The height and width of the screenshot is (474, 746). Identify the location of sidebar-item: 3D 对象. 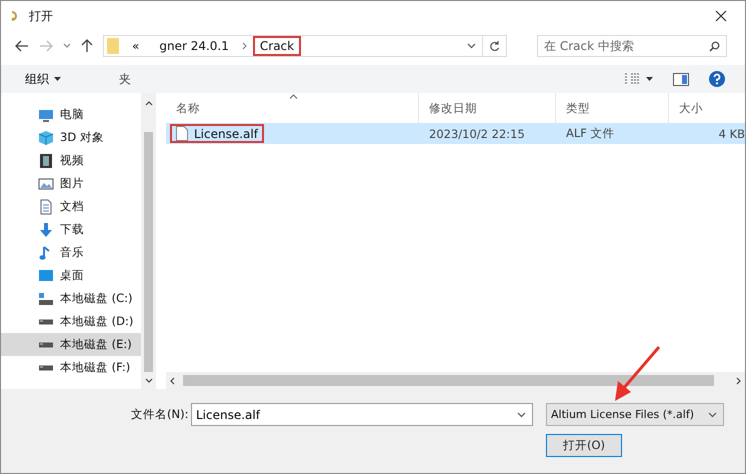
(71, 137).